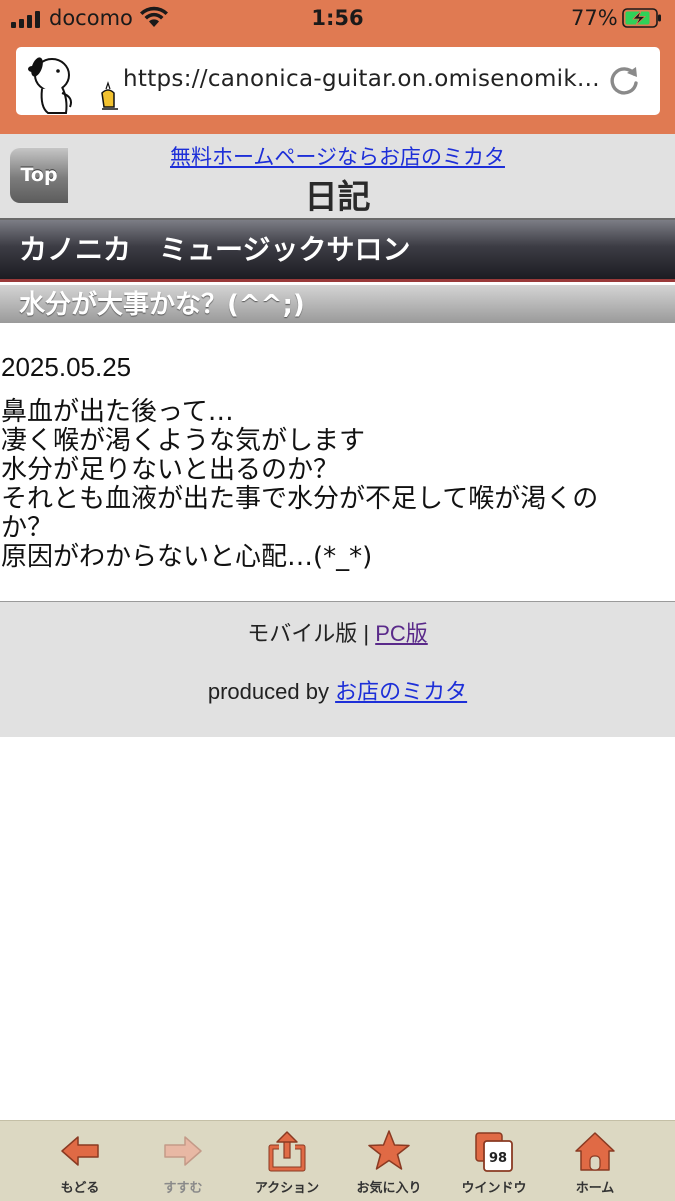 Image resolution: width=675 pixels, height=1201 pixels. Describe the element at coordinates (498, 1158) in the screenshot. I see `windows-count: 98` at that location.